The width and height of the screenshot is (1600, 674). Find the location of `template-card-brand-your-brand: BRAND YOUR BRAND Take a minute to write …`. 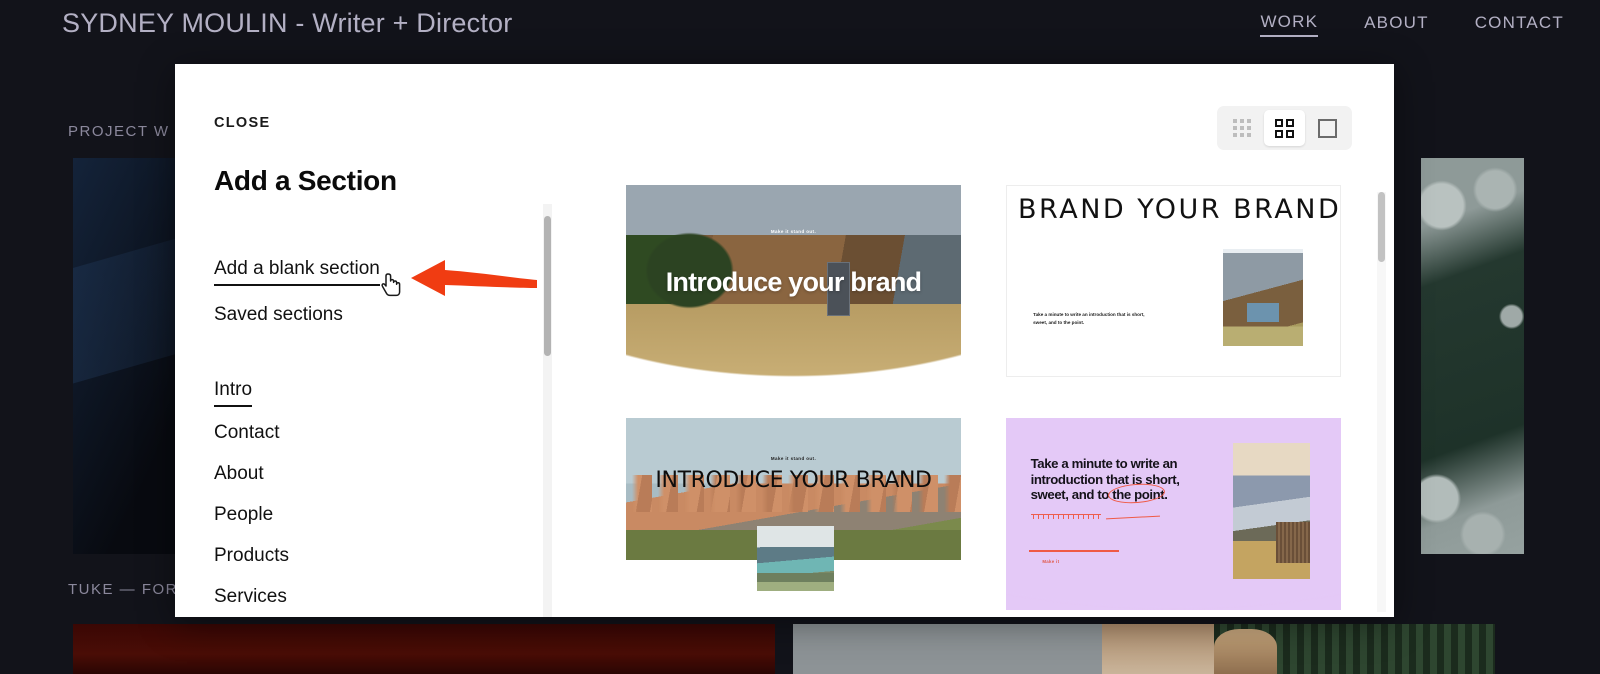

template-card-brand-your-brand: BRAND YOUR BRAND Take a minute to write … is located at coordinates (1173, 281).